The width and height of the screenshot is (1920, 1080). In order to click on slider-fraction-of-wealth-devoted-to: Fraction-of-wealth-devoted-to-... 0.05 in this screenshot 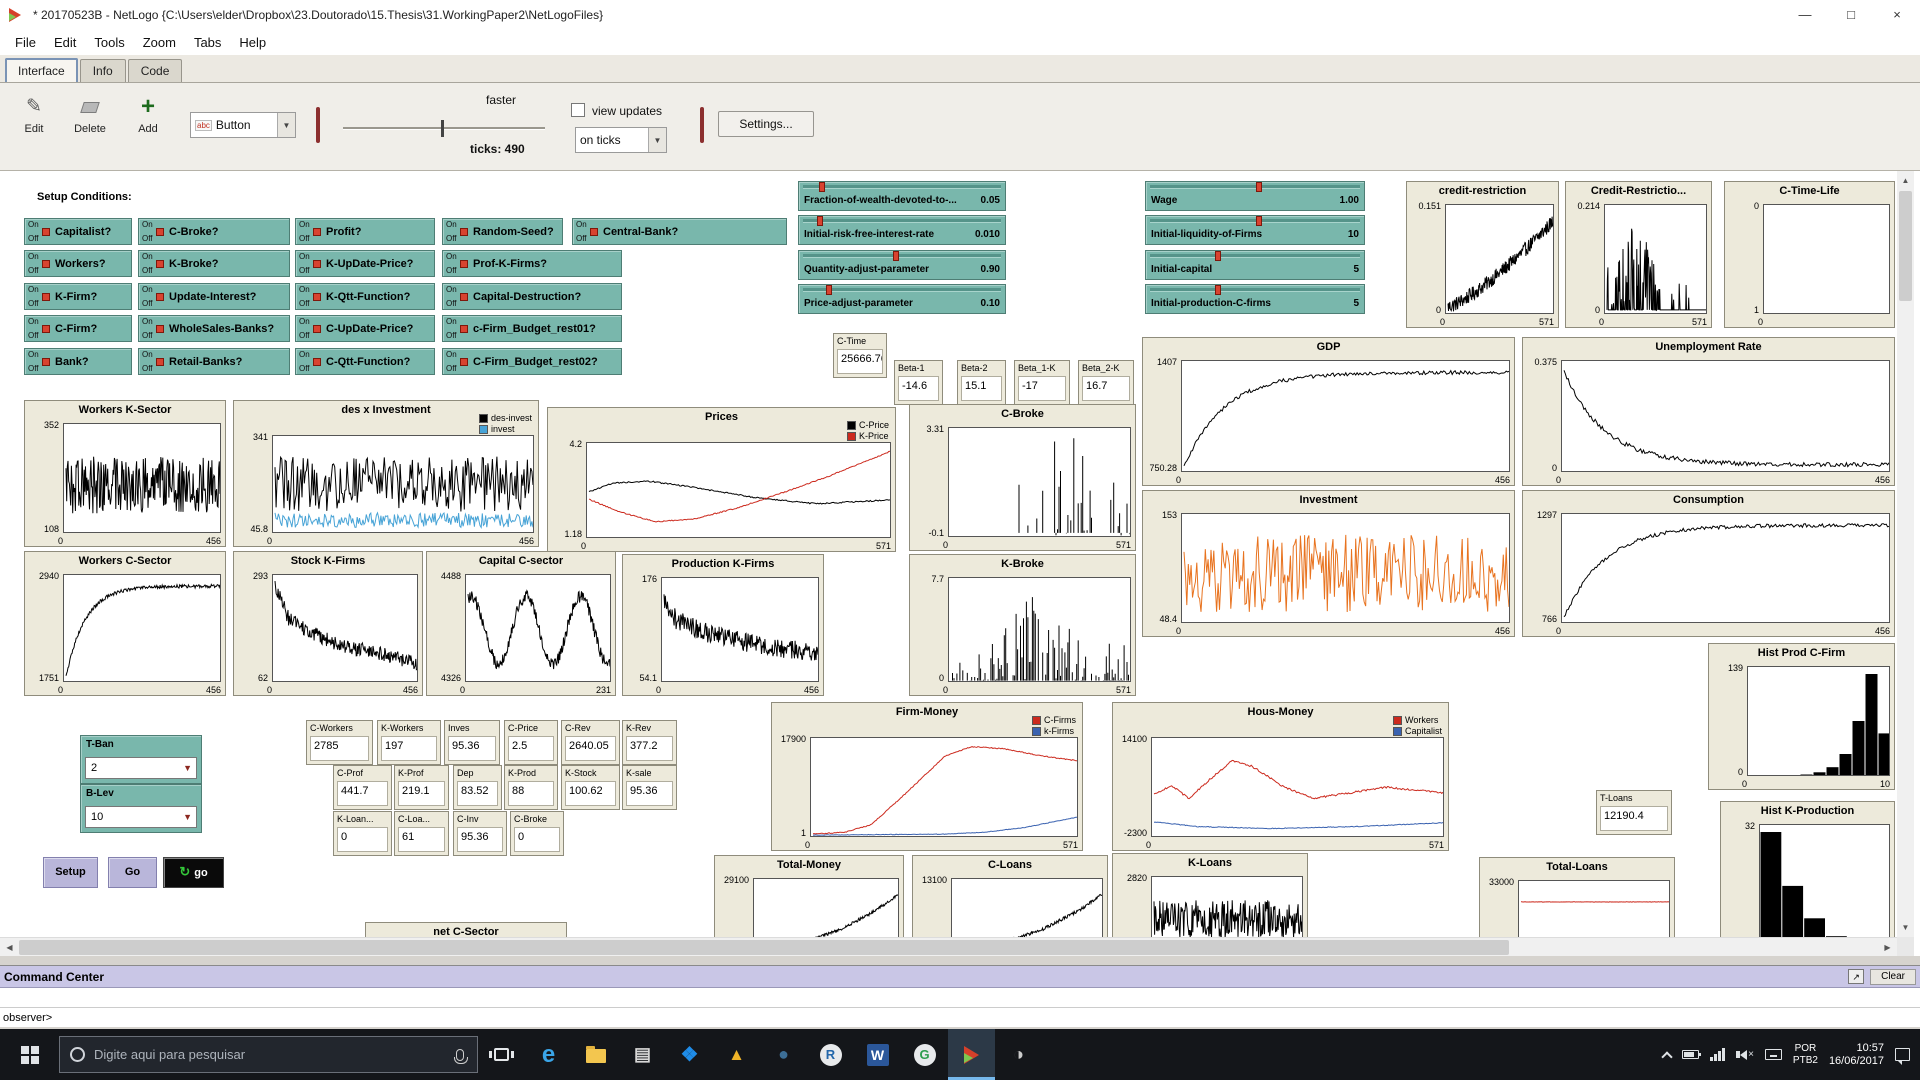, I will do `click(902, 196)`.